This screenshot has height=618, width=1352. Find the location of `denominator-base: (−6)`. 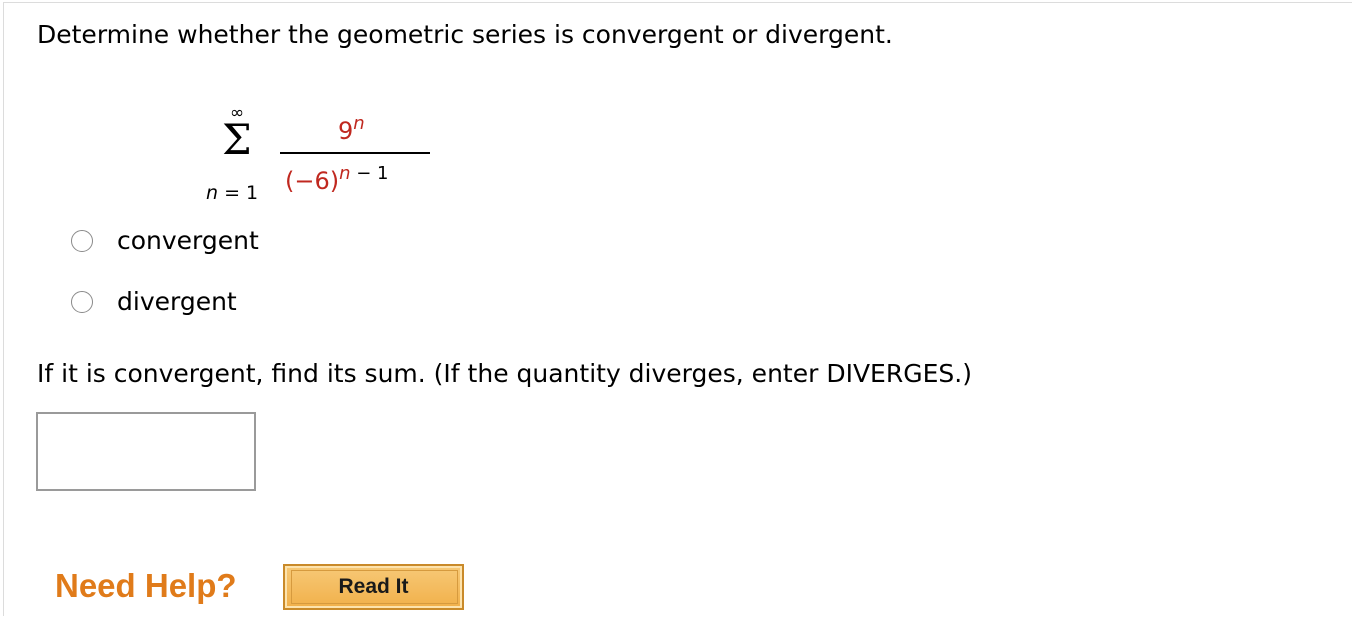

denominator-base: (−6) is located at coordinates (312, 181).